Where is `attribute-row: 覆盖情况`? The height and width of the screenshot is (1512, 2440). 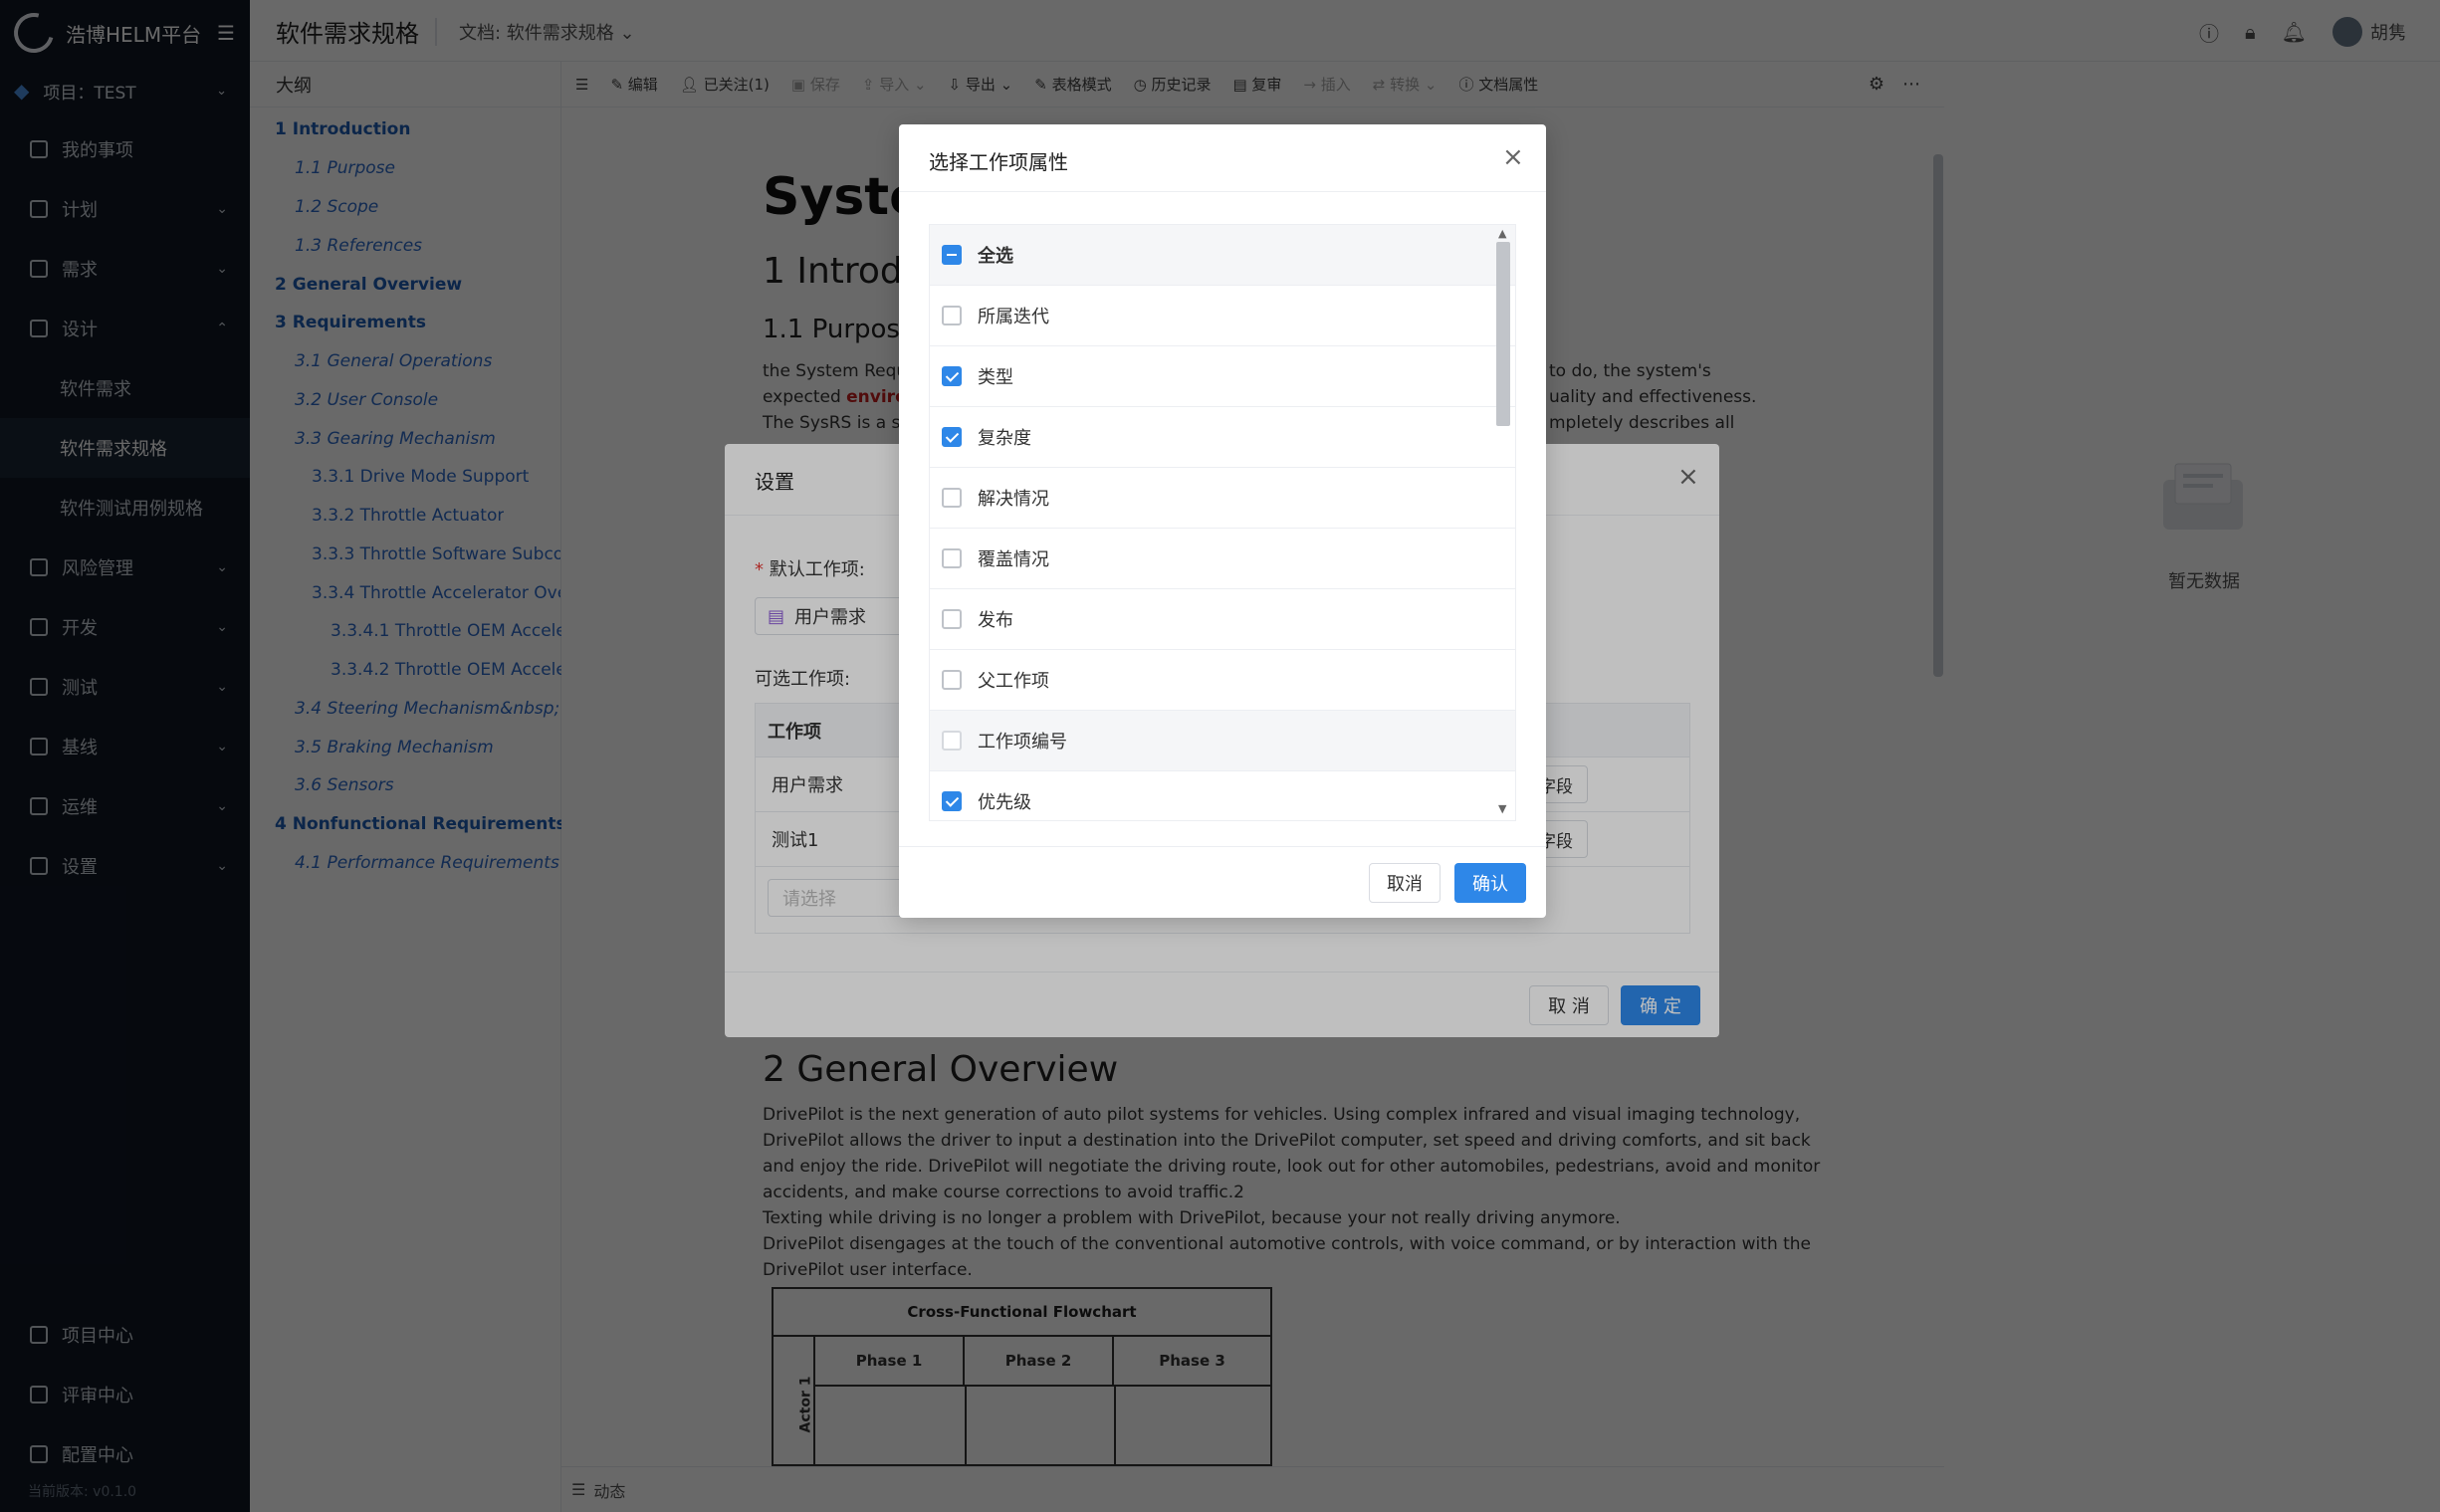
attribute-row: 覆盖情况 is located at coordinates (1222, 559).